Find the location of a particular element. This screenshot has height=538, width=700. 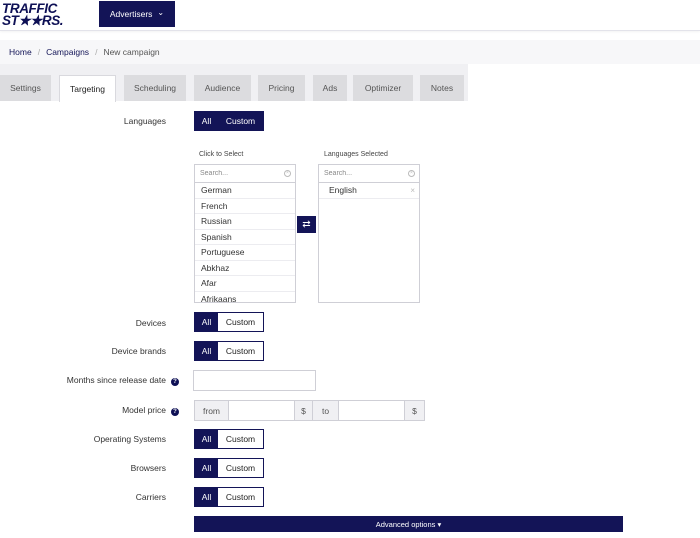

device-brands-toggle: All Custom is located at coordinates (229, 351).